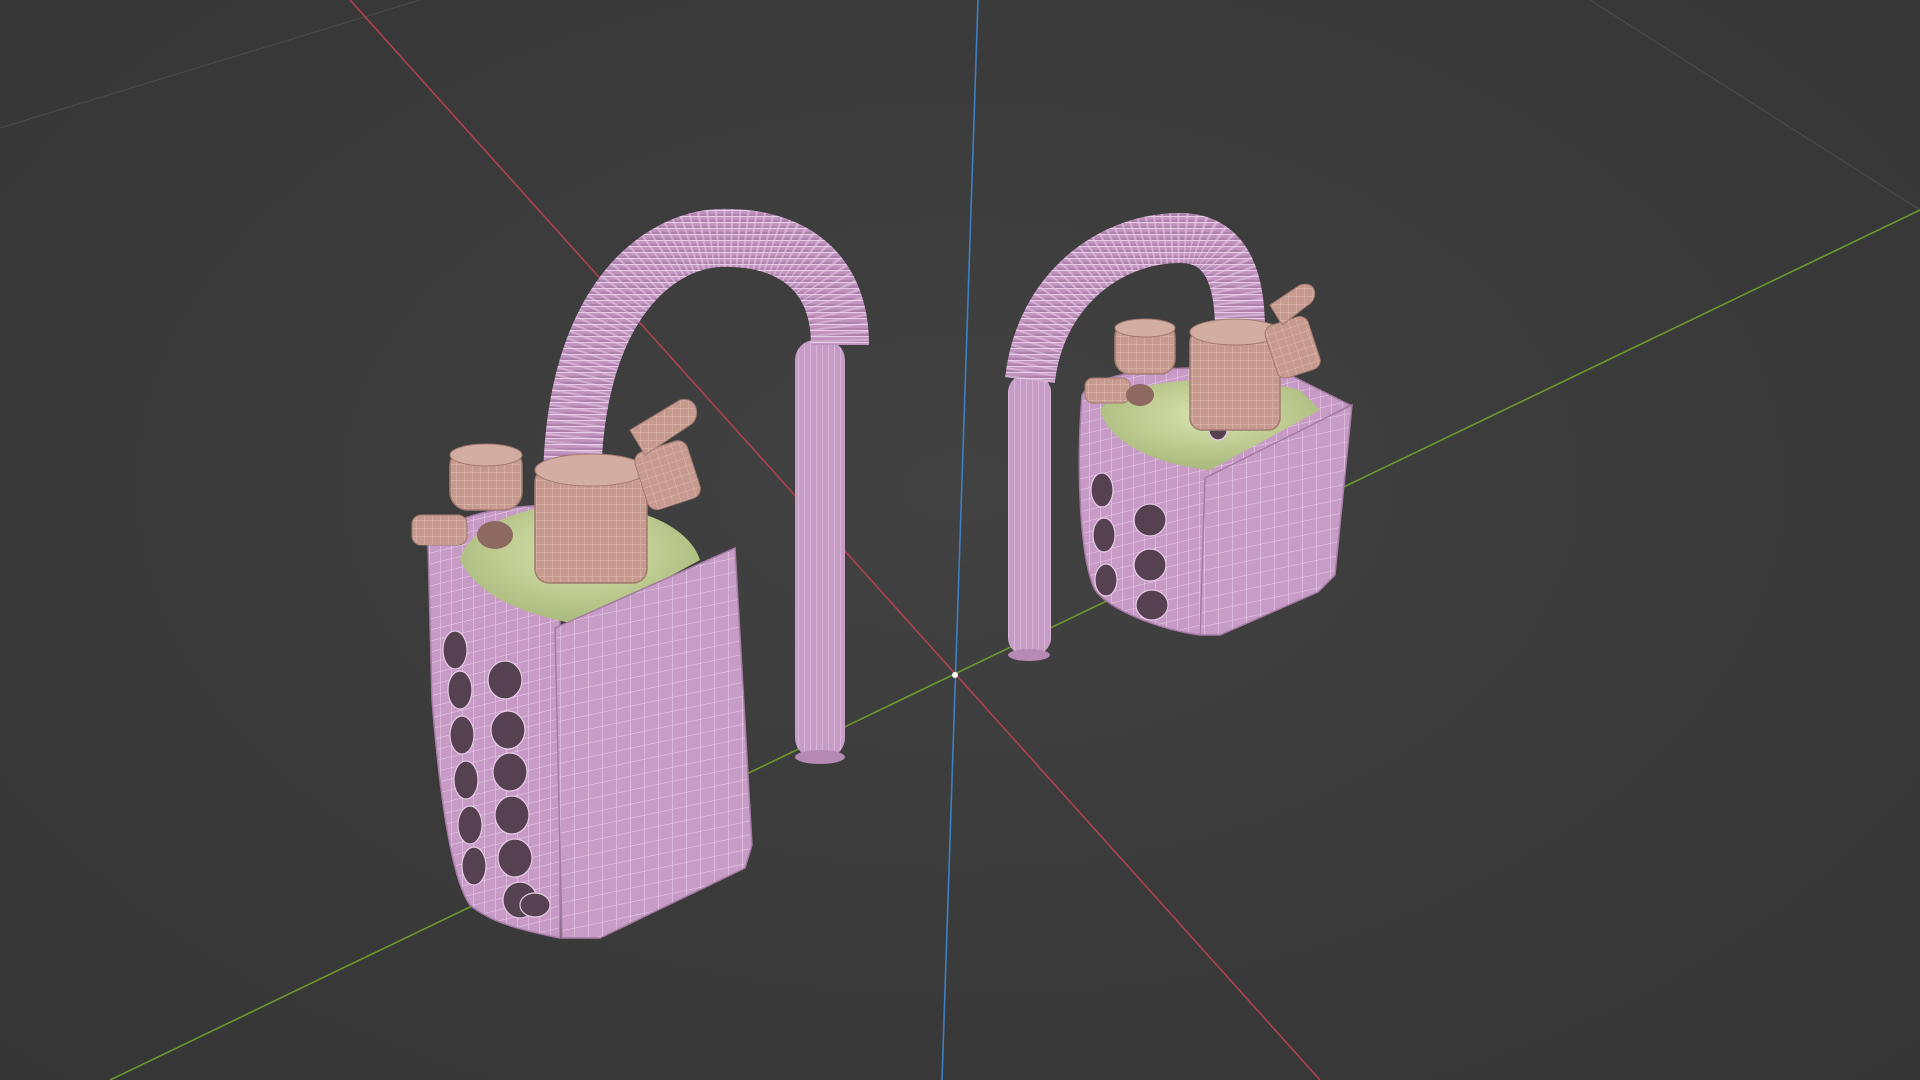 Image resolution: width=1920 pixels, height=1080 pixels. What do you see at coordinates (820, 549) in the screenshot?
I see `tank-large-pipe` at bounding box center [820, 549].